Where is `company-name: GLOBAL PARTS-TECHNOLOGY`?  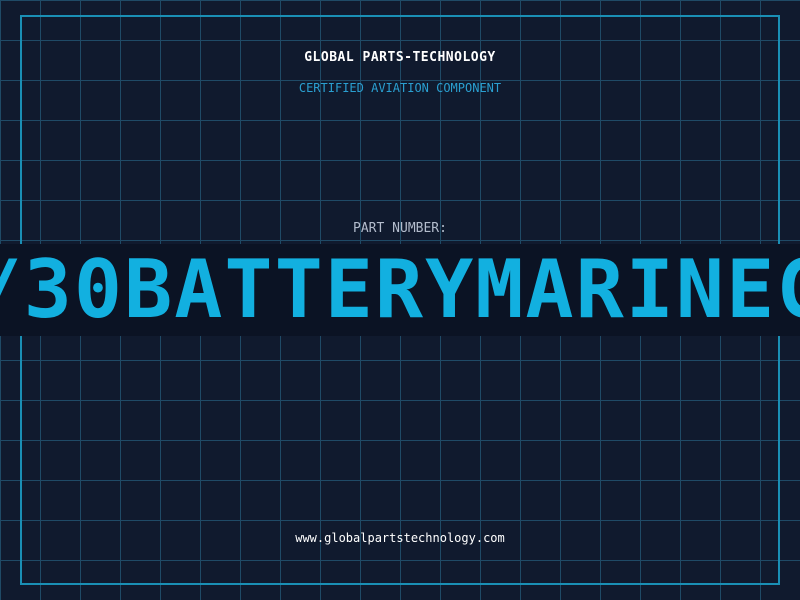
company-name: GLOBAL PARTS-TECHNOLOGY is located at coordinates (400, 57).